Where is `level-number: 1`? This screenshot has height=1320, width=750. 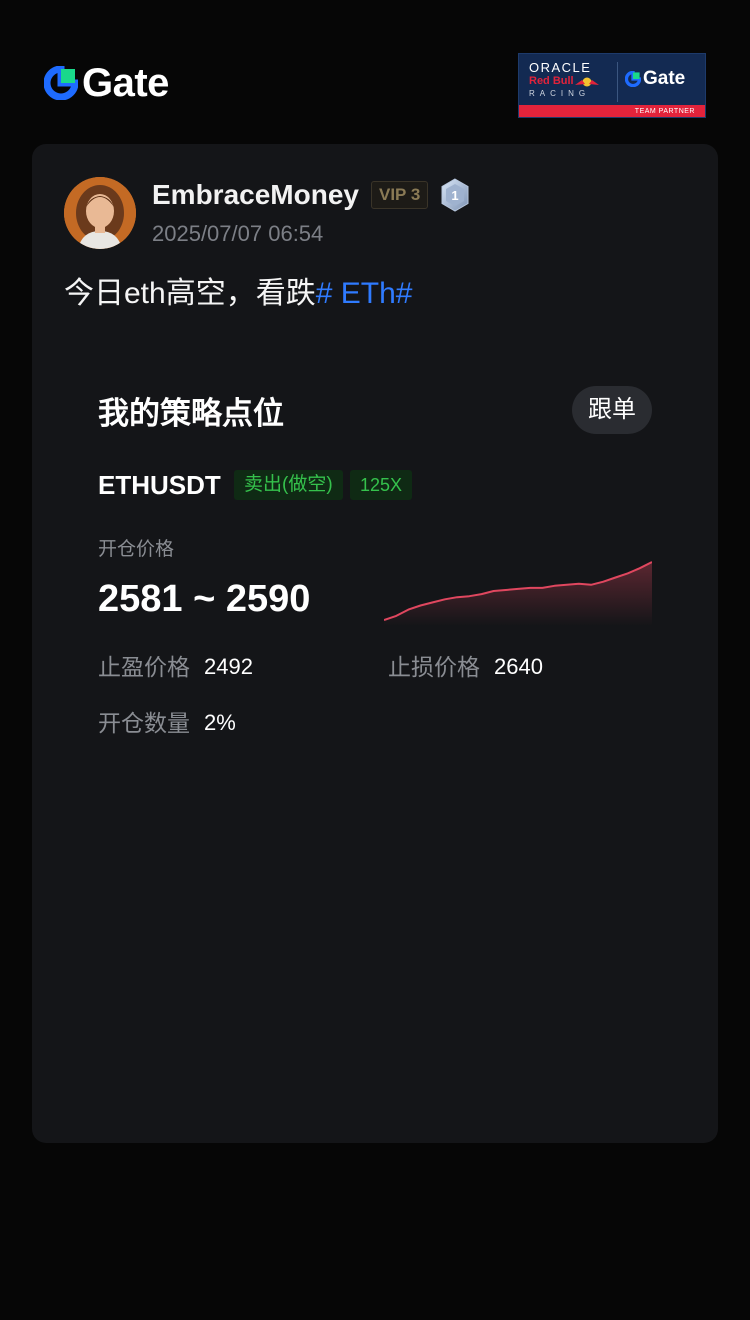 level-number: 1 is located at coordinates (454, 195).